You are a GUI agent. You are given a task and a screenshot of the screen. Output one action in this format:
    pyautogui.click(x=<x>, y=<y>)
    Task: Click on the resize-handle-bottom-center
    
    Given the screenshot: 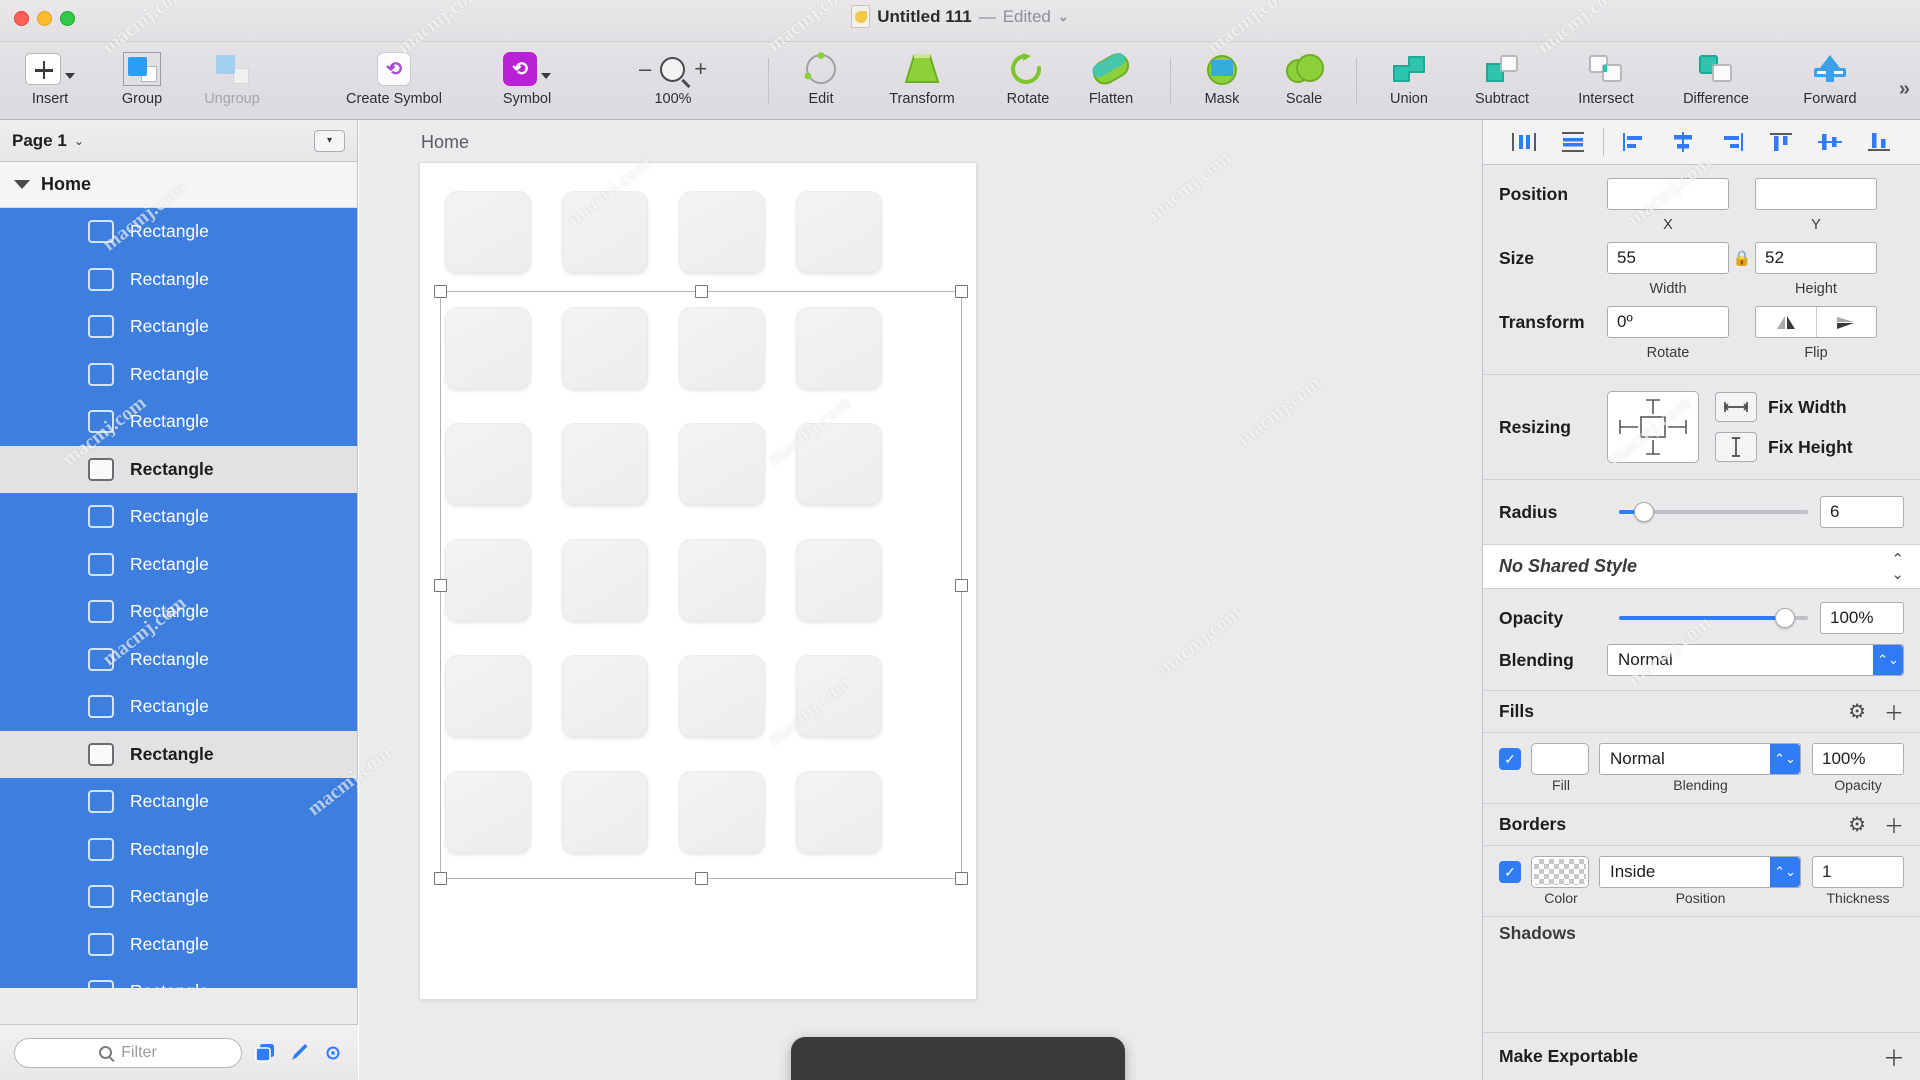 What is the action you would take?
    pyautogui.click(x=701, y=878)
    